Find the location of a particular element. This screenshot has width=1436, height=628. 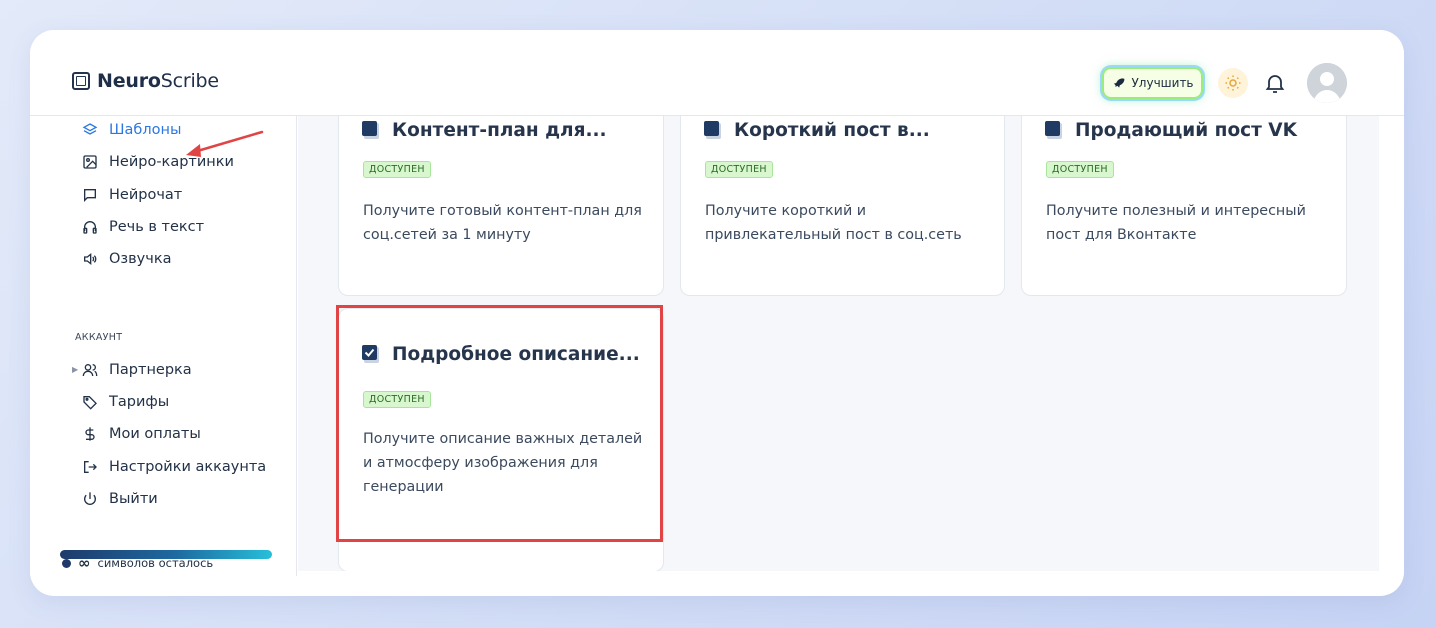

sidebar-item-label: Шаблоны is located at coordinates (145, 130).